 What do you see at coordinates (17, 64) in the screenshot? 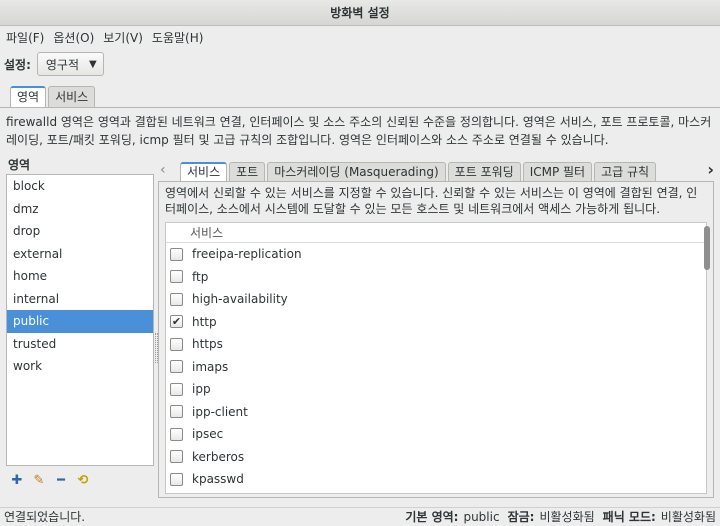
I see `configuration-label: 설정:` at bounding box center [17, 64].